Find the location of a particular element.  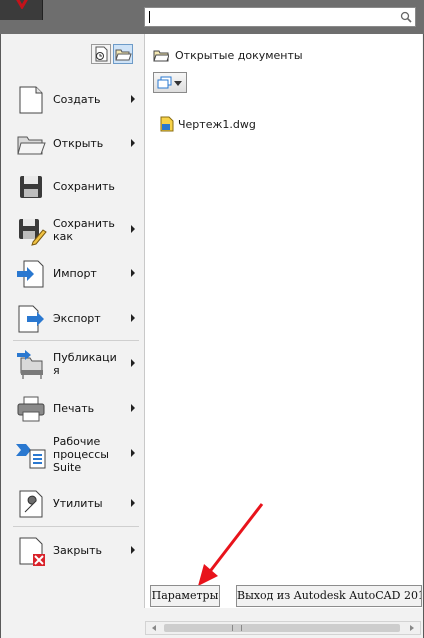

horizontal-scrollbar is located at coordinates (283, 628).